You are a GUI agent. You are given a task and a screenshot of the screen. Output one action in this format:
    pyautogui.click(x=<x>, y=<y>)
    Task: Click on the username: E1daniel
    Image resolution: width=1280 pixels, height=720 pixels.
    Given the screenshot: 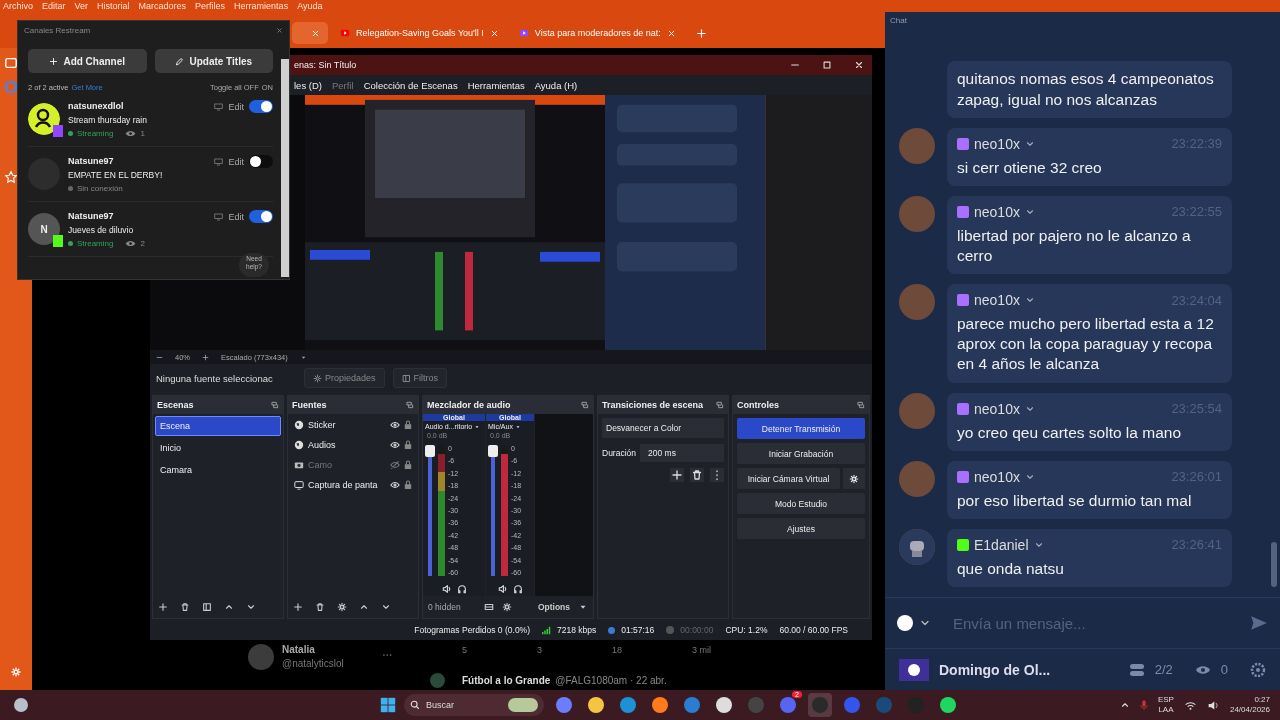 What is the action you would take?
    pyautogui.click(x=1001, y=544)
    